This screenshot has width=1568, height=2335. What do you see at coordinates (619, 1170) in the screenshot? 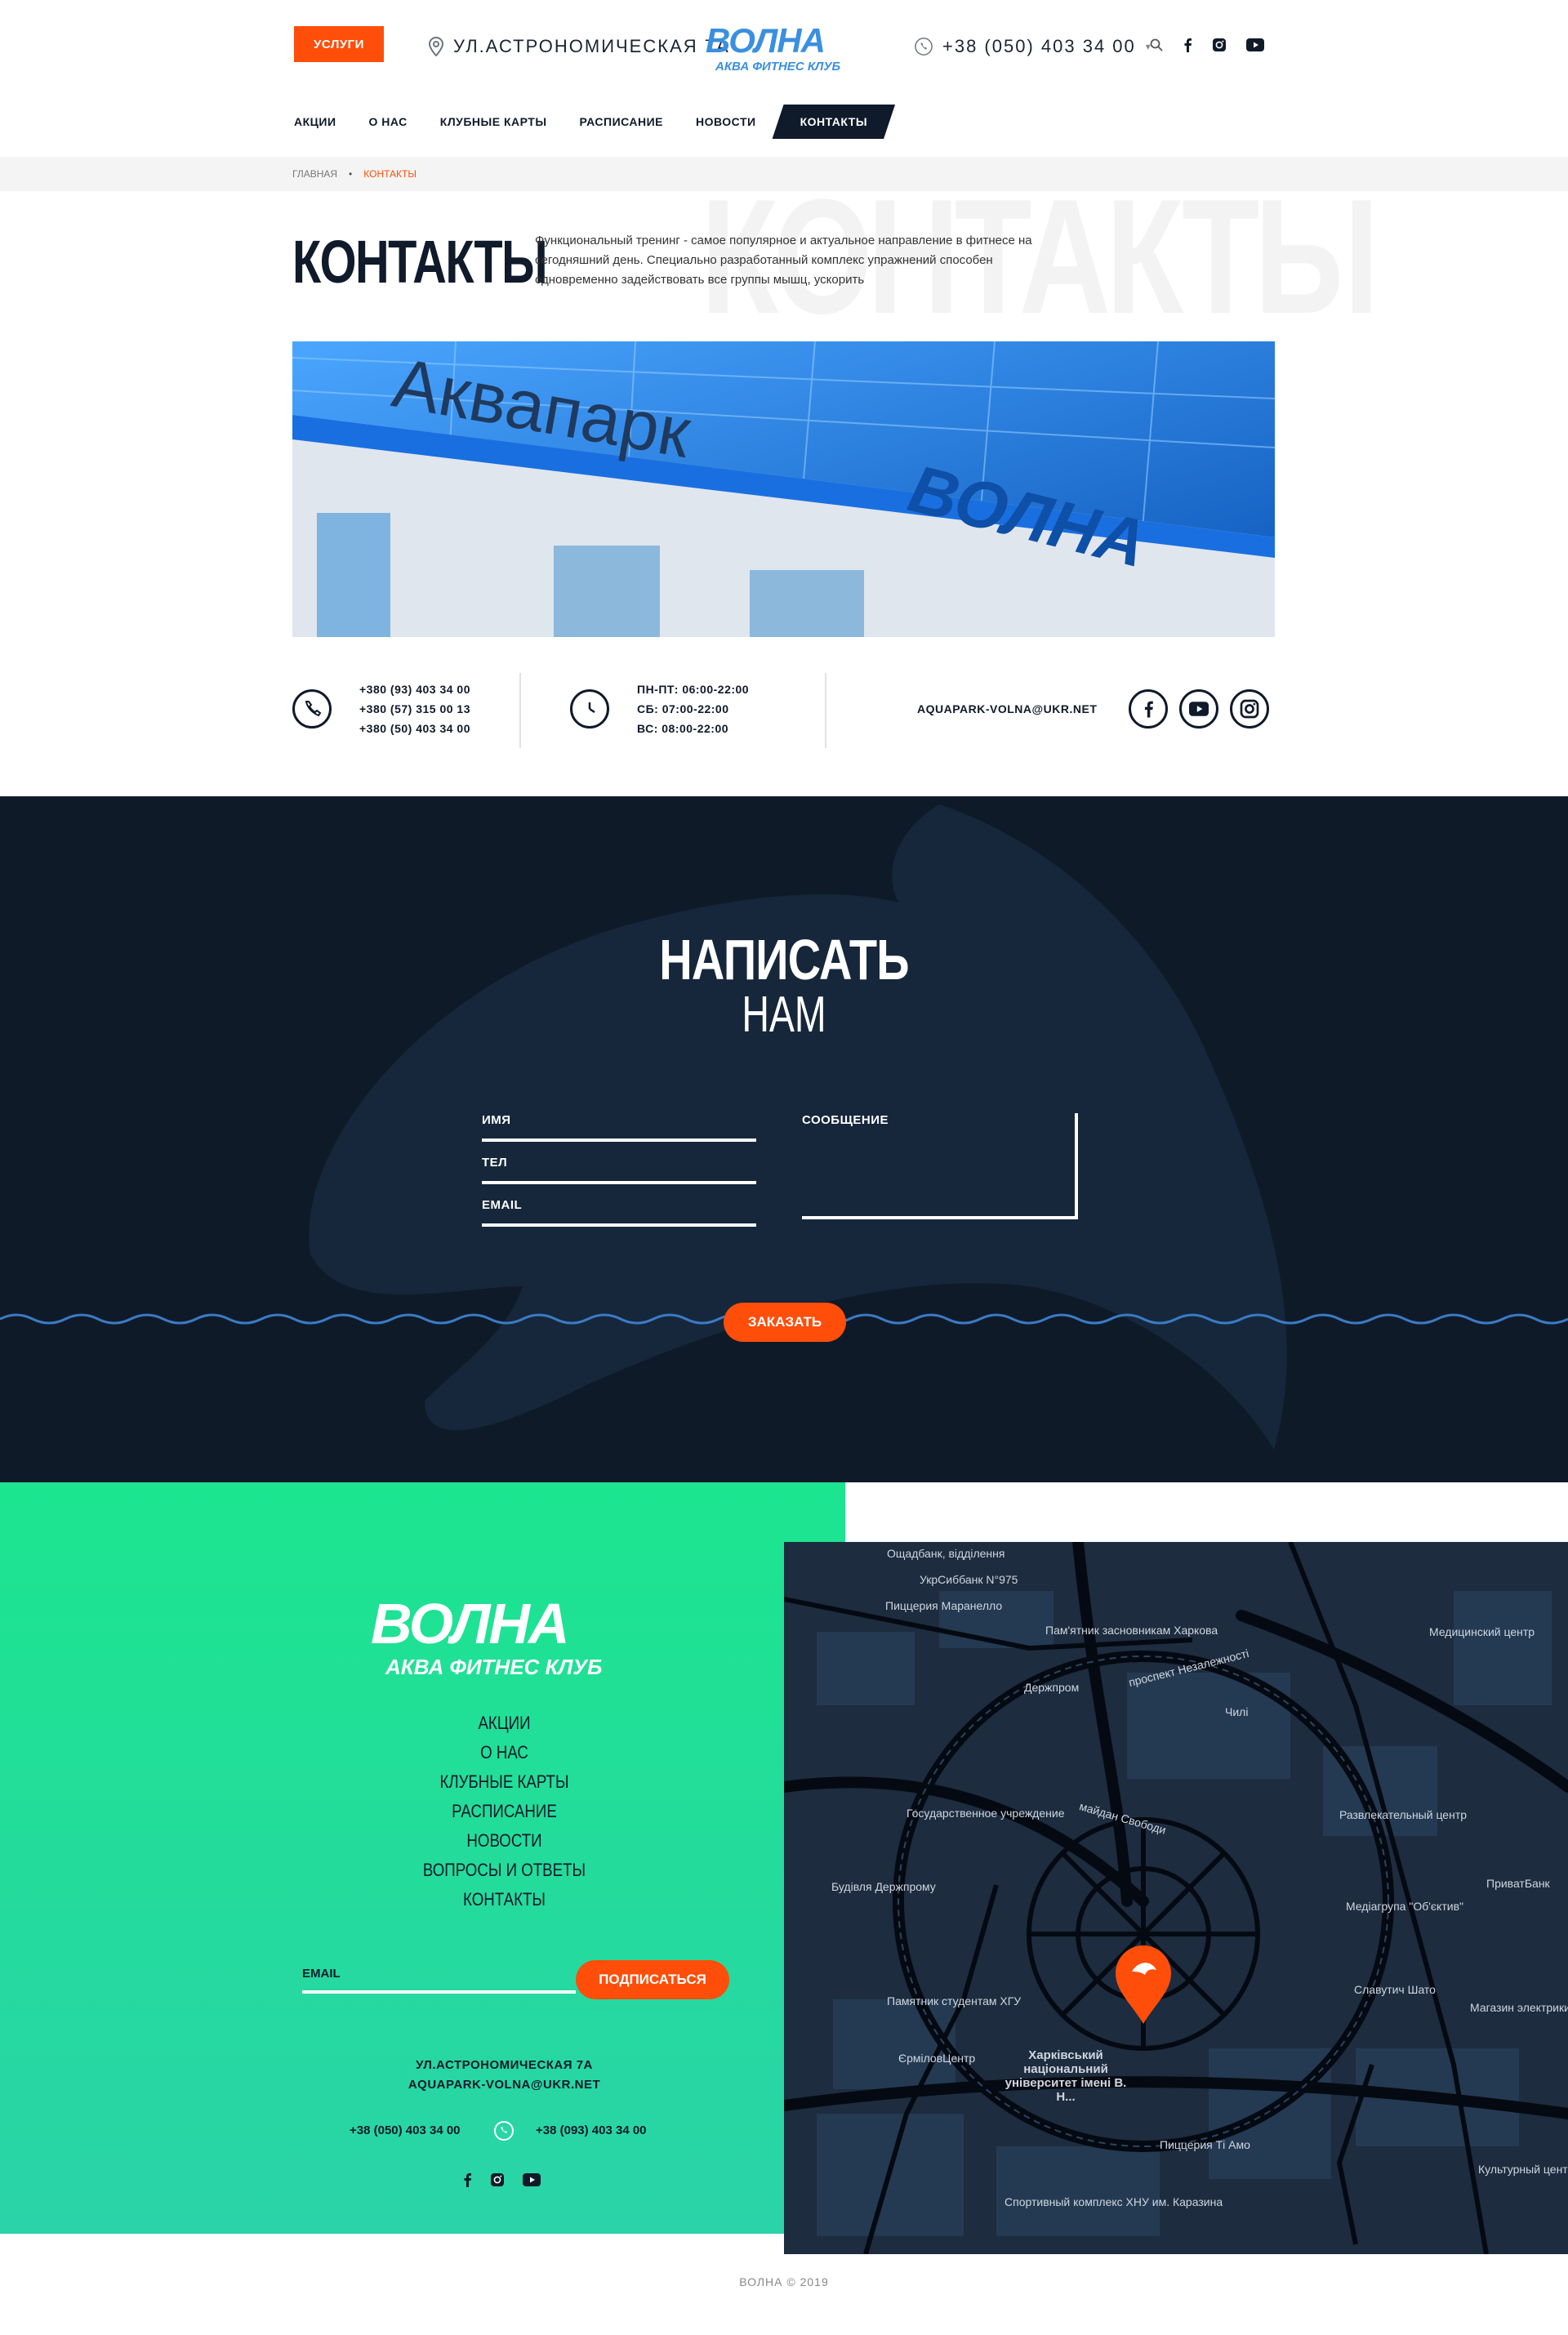
I see `phone-field: ТЕЛ` at bounding box center [619, 1170].